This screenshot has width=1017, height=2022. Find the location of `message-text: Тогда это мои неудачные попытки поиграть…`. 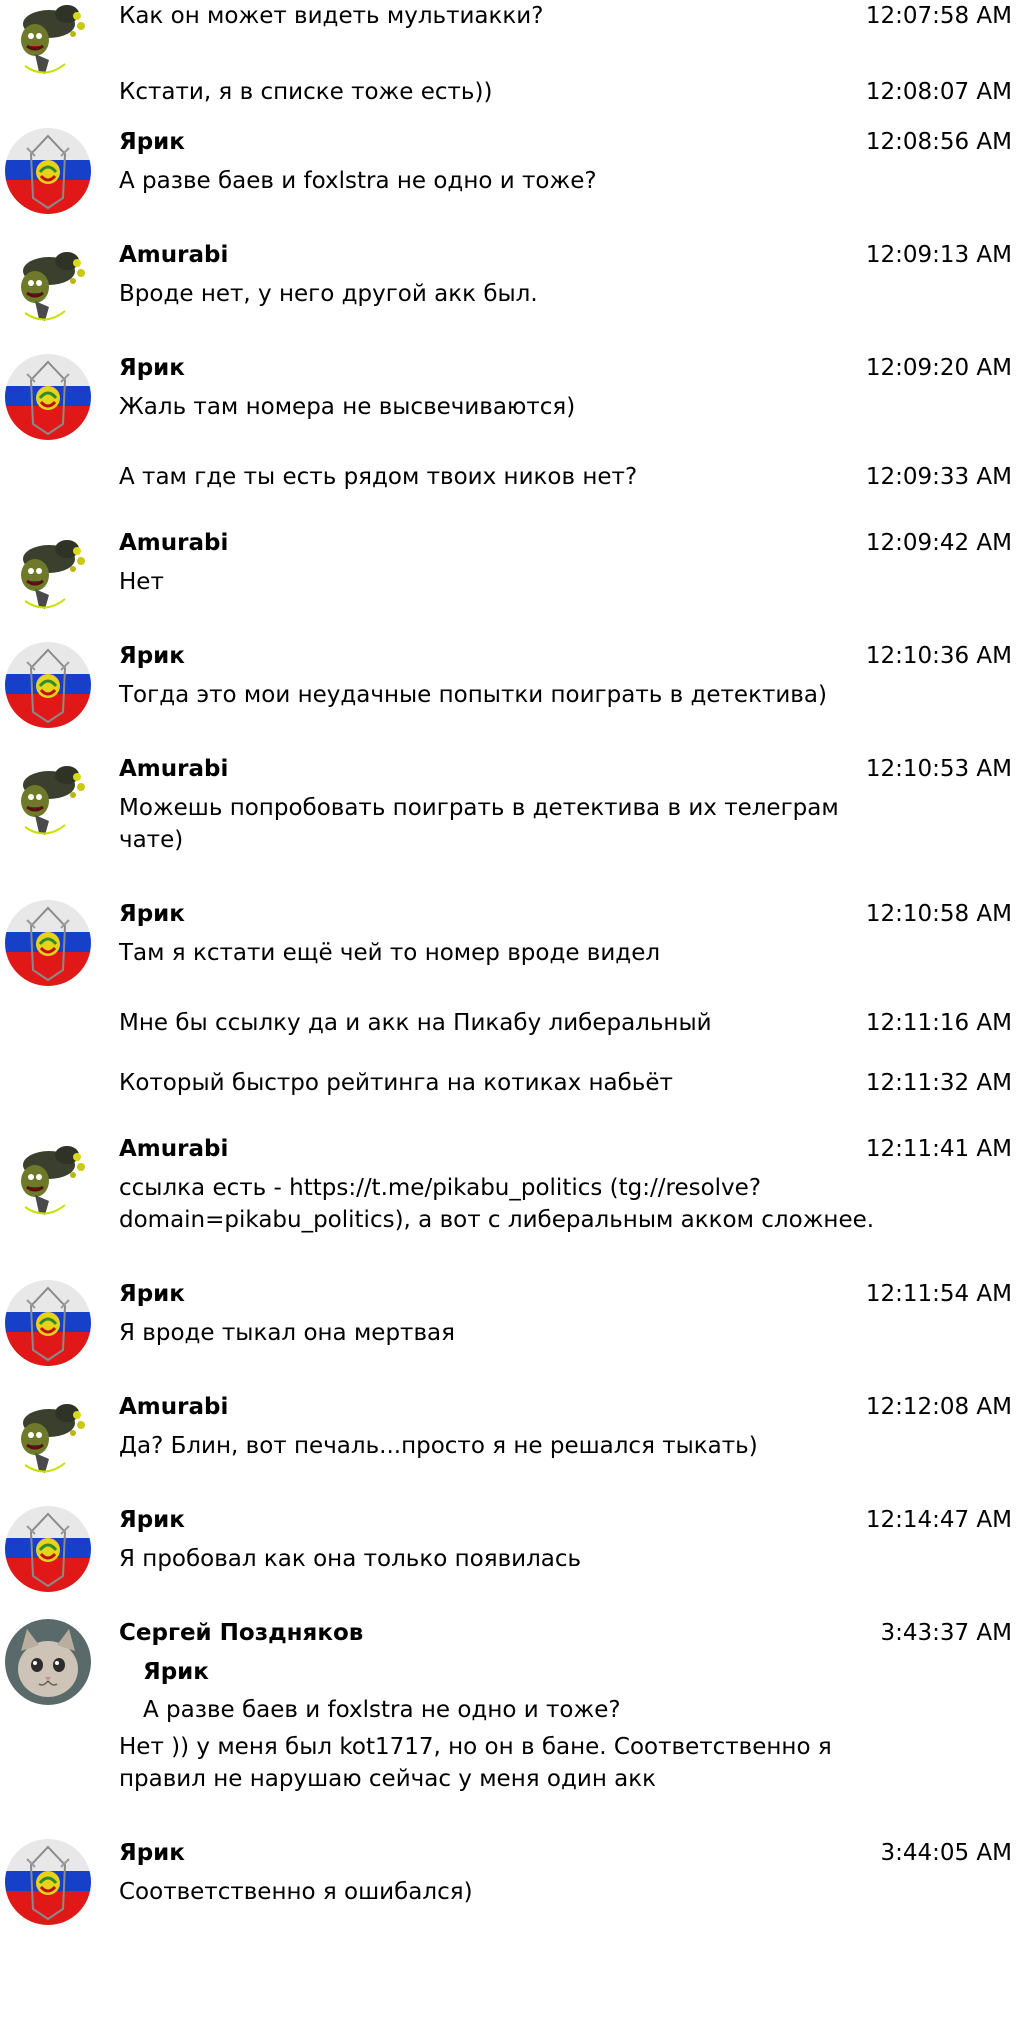

message-text: Тогда это мои неудачные попытки поиграть… is located at coordinates (473, 695).